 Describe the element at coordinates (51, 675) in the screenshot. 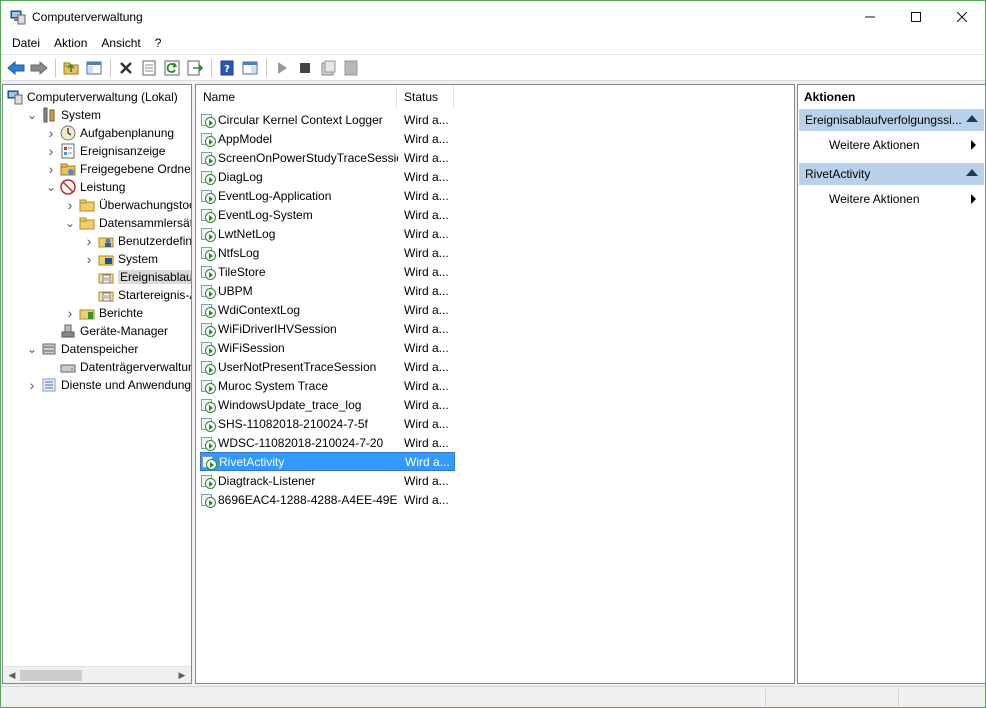

I see `scrollbar-thumb` at that location.